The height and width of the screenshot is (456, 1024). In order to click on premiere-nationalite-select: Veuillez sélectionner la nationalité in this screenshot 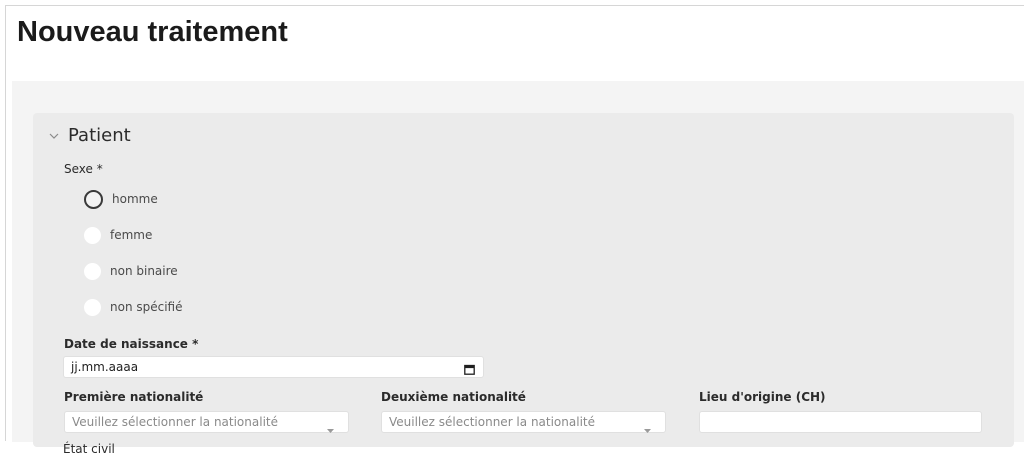, I will do `click(206, 422)`.